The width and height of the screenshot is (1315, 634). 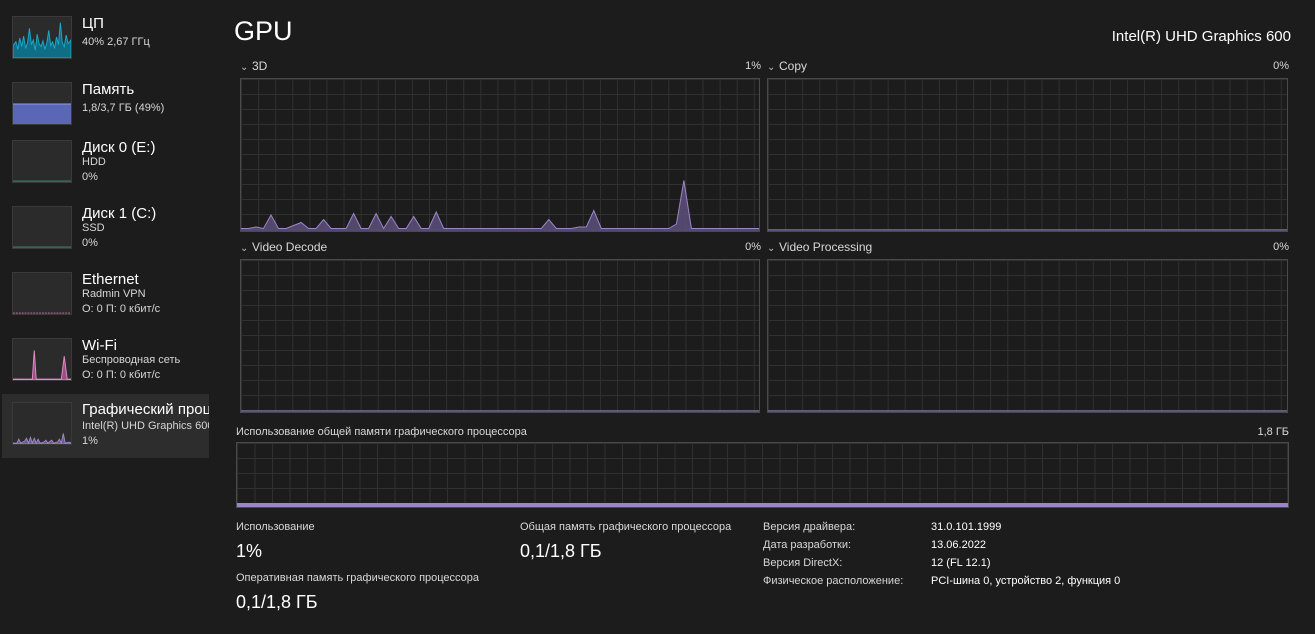 I want to click on engine-selector-3d: ⌄ 3D, so click(x=253, y=66).